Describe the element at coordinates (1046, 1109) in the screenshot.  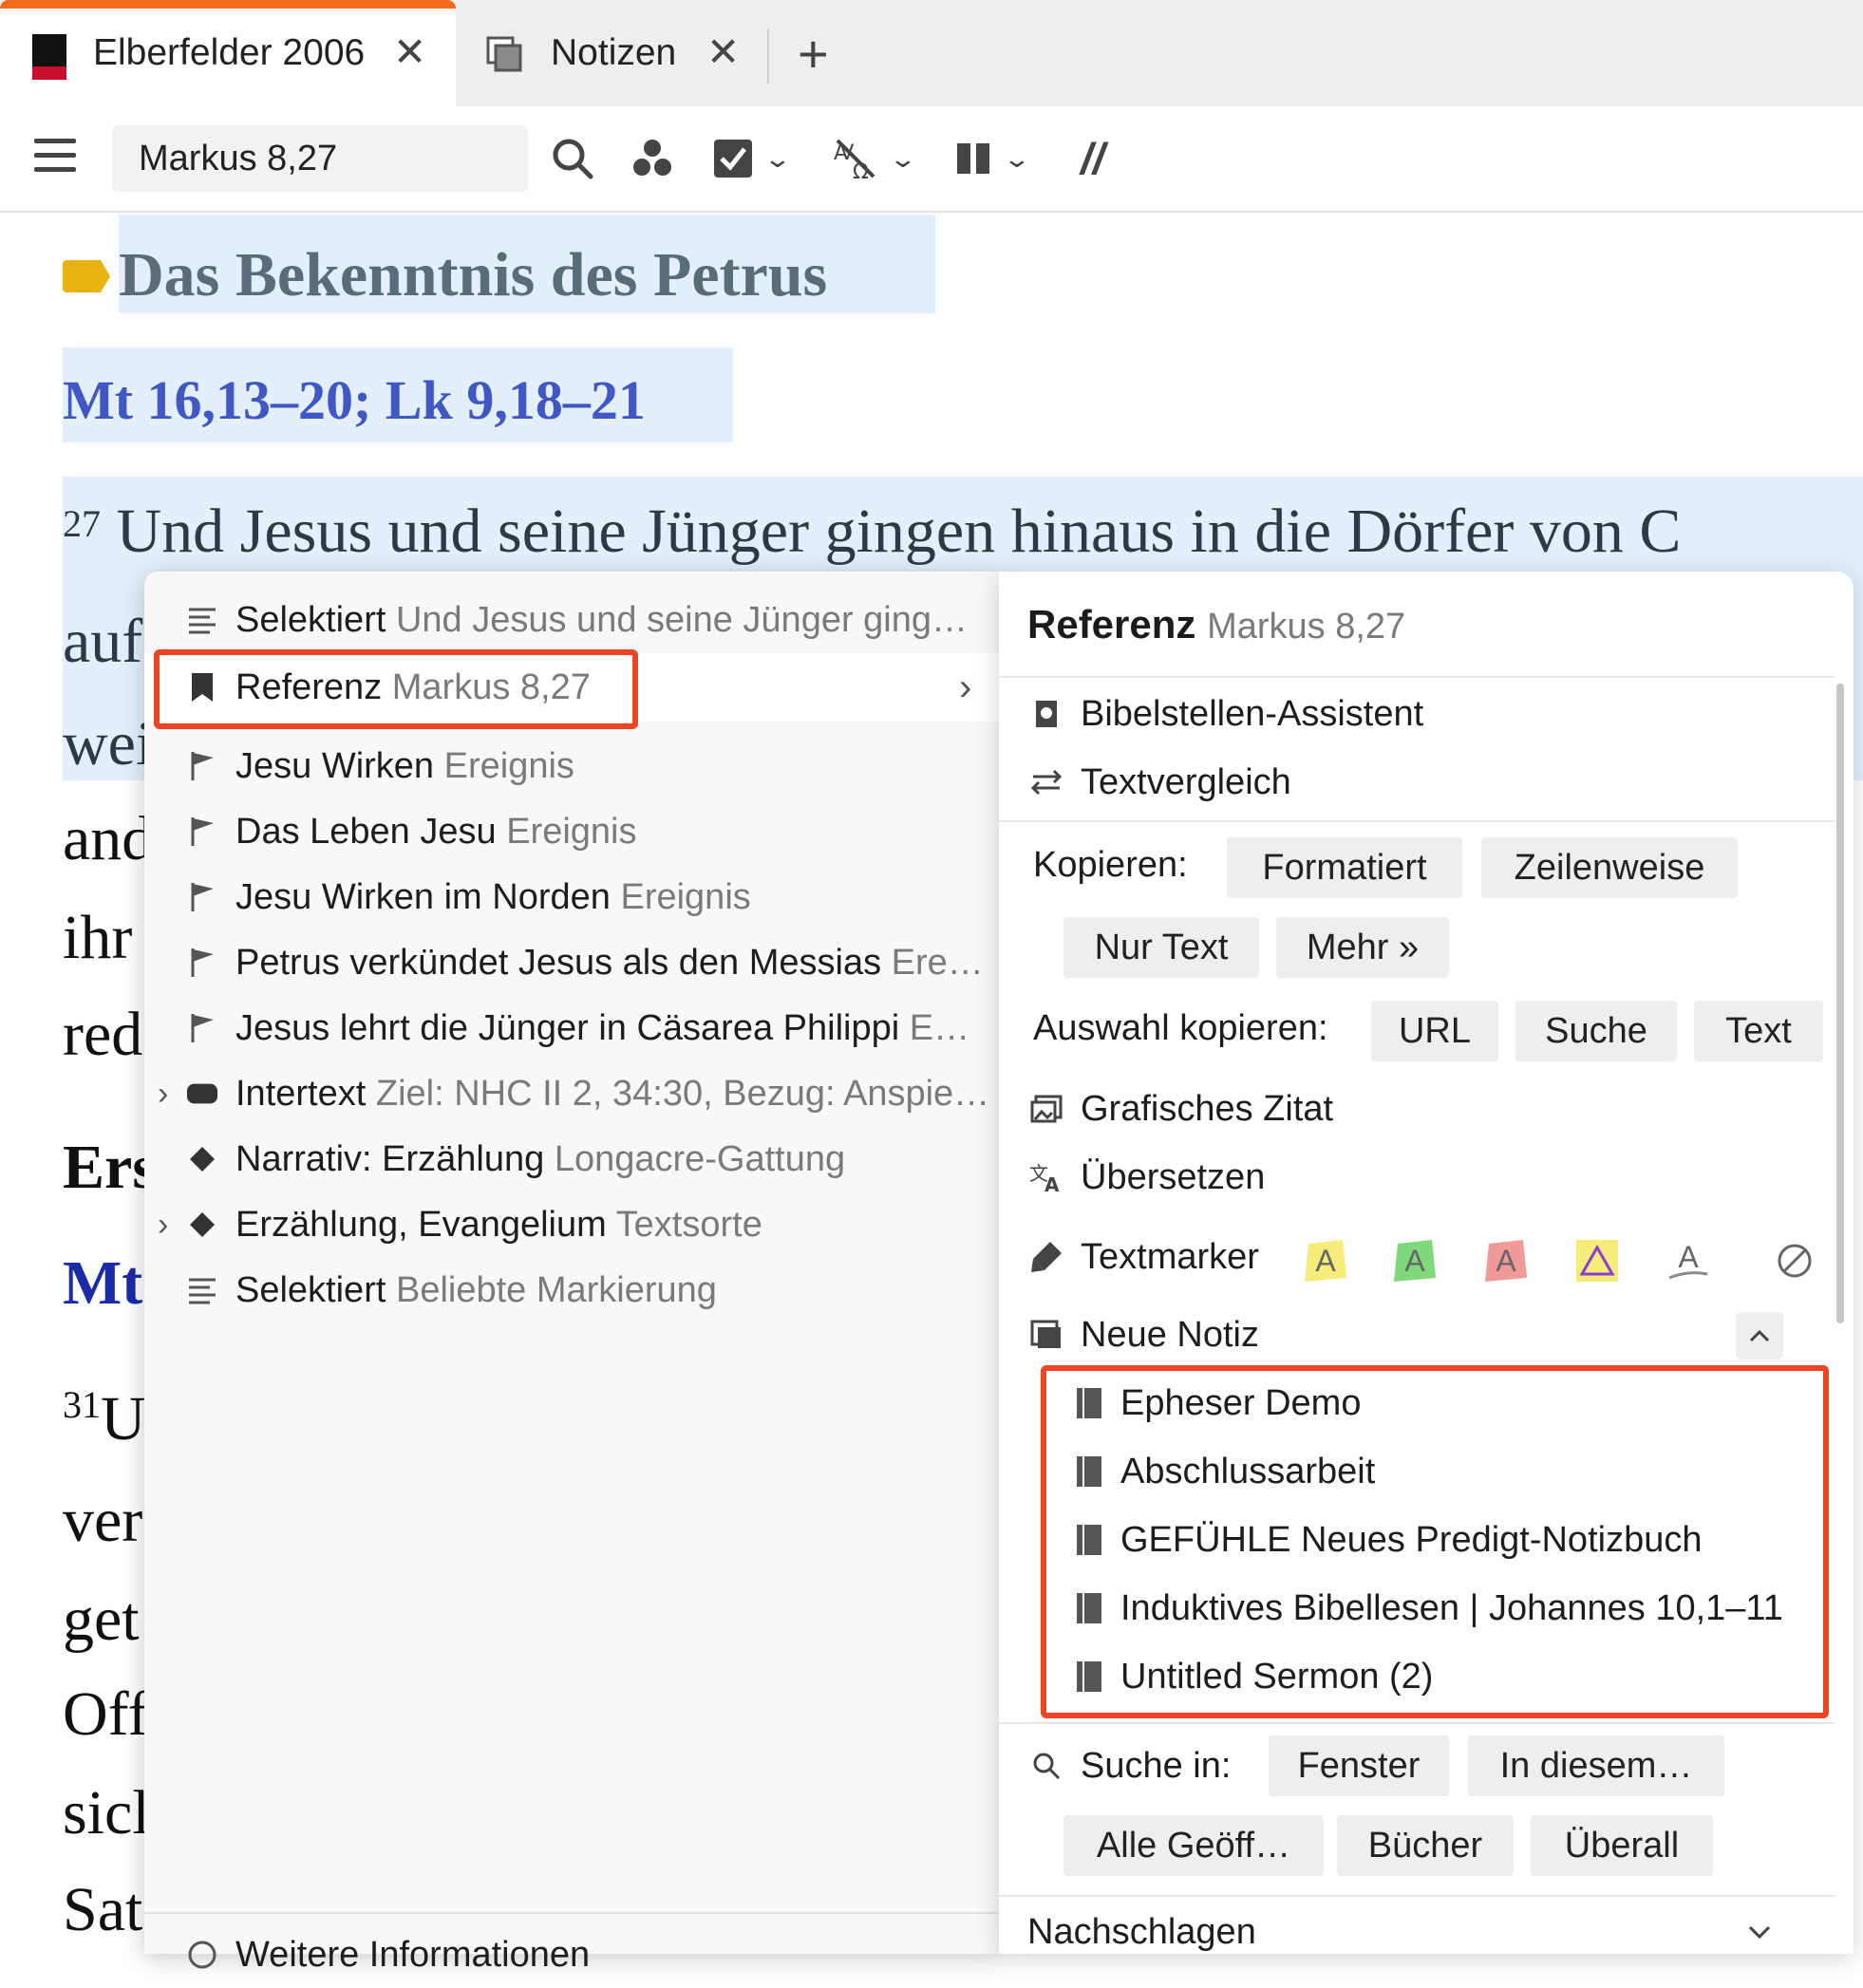
I see `image-quote-icon` at that location.